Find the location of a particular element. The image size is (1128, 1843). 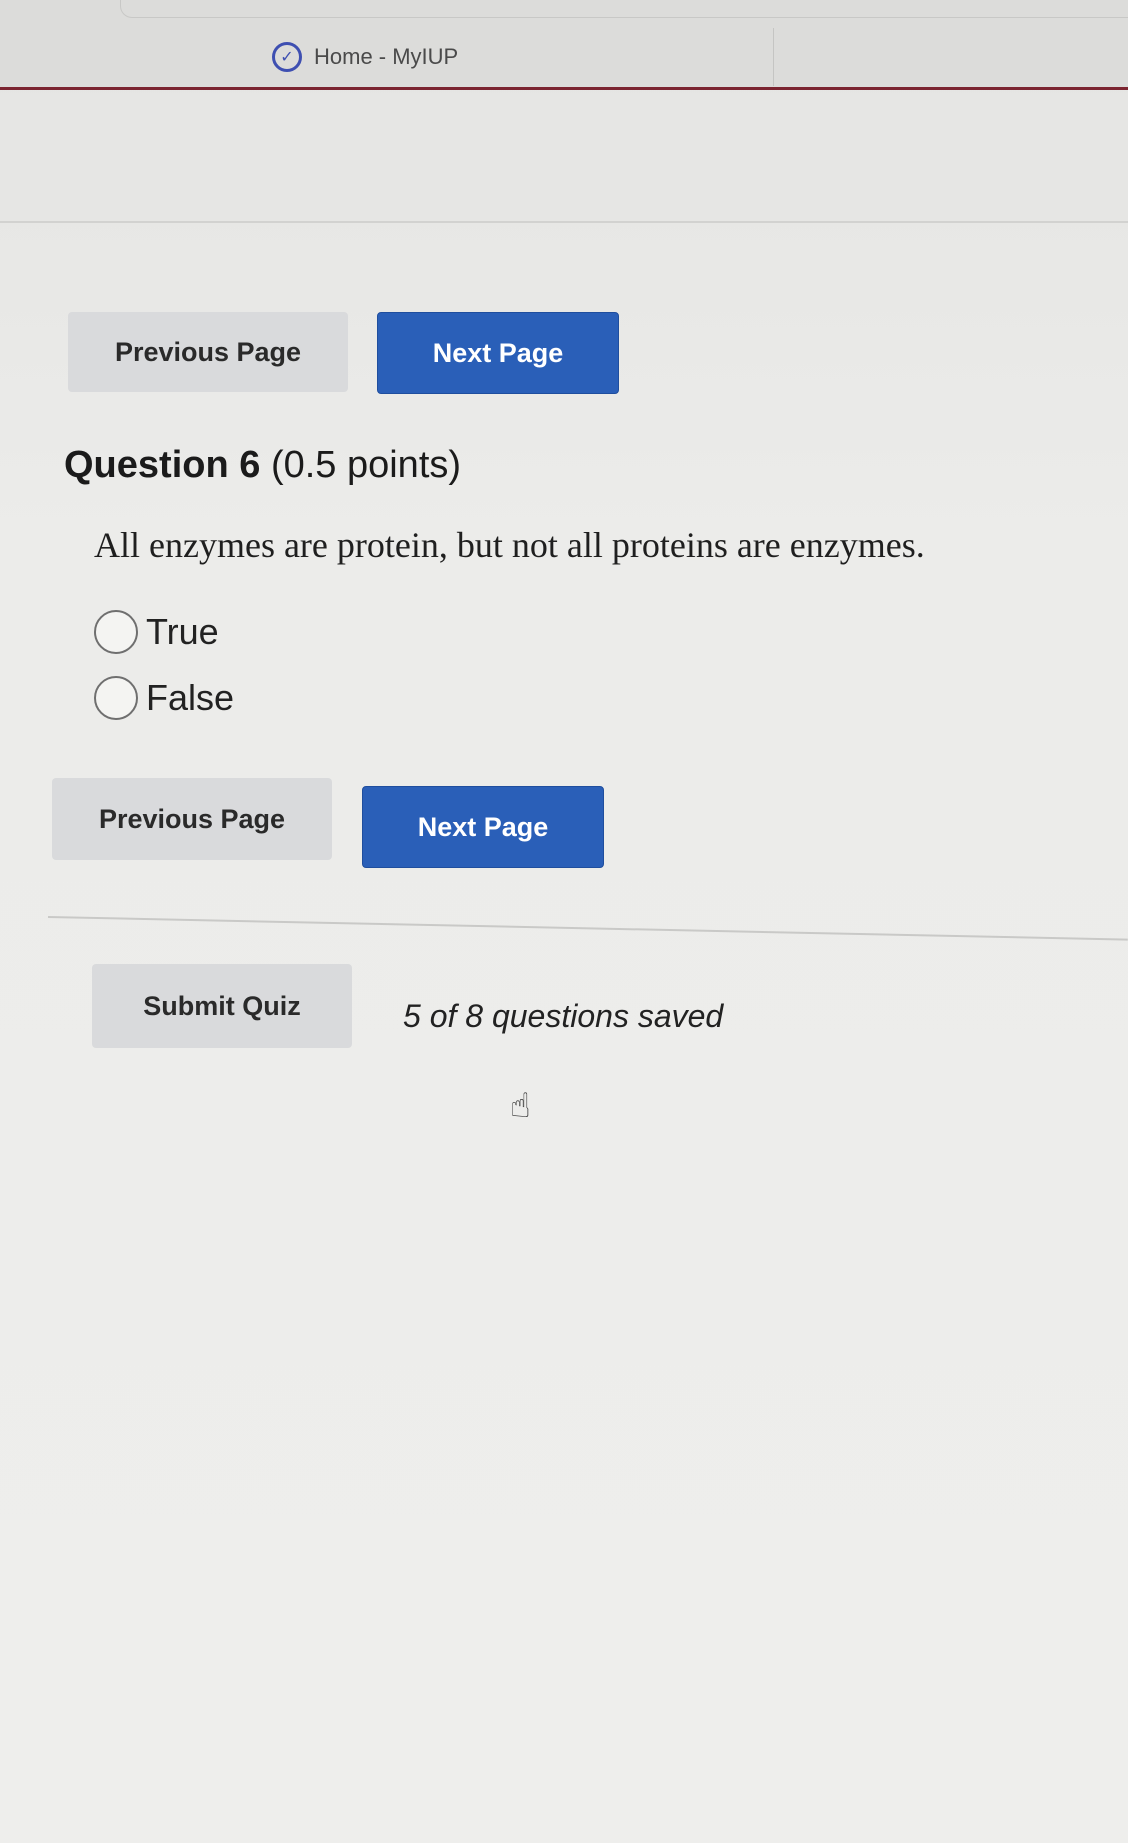

section-divider is located at coordinates (587, 928).